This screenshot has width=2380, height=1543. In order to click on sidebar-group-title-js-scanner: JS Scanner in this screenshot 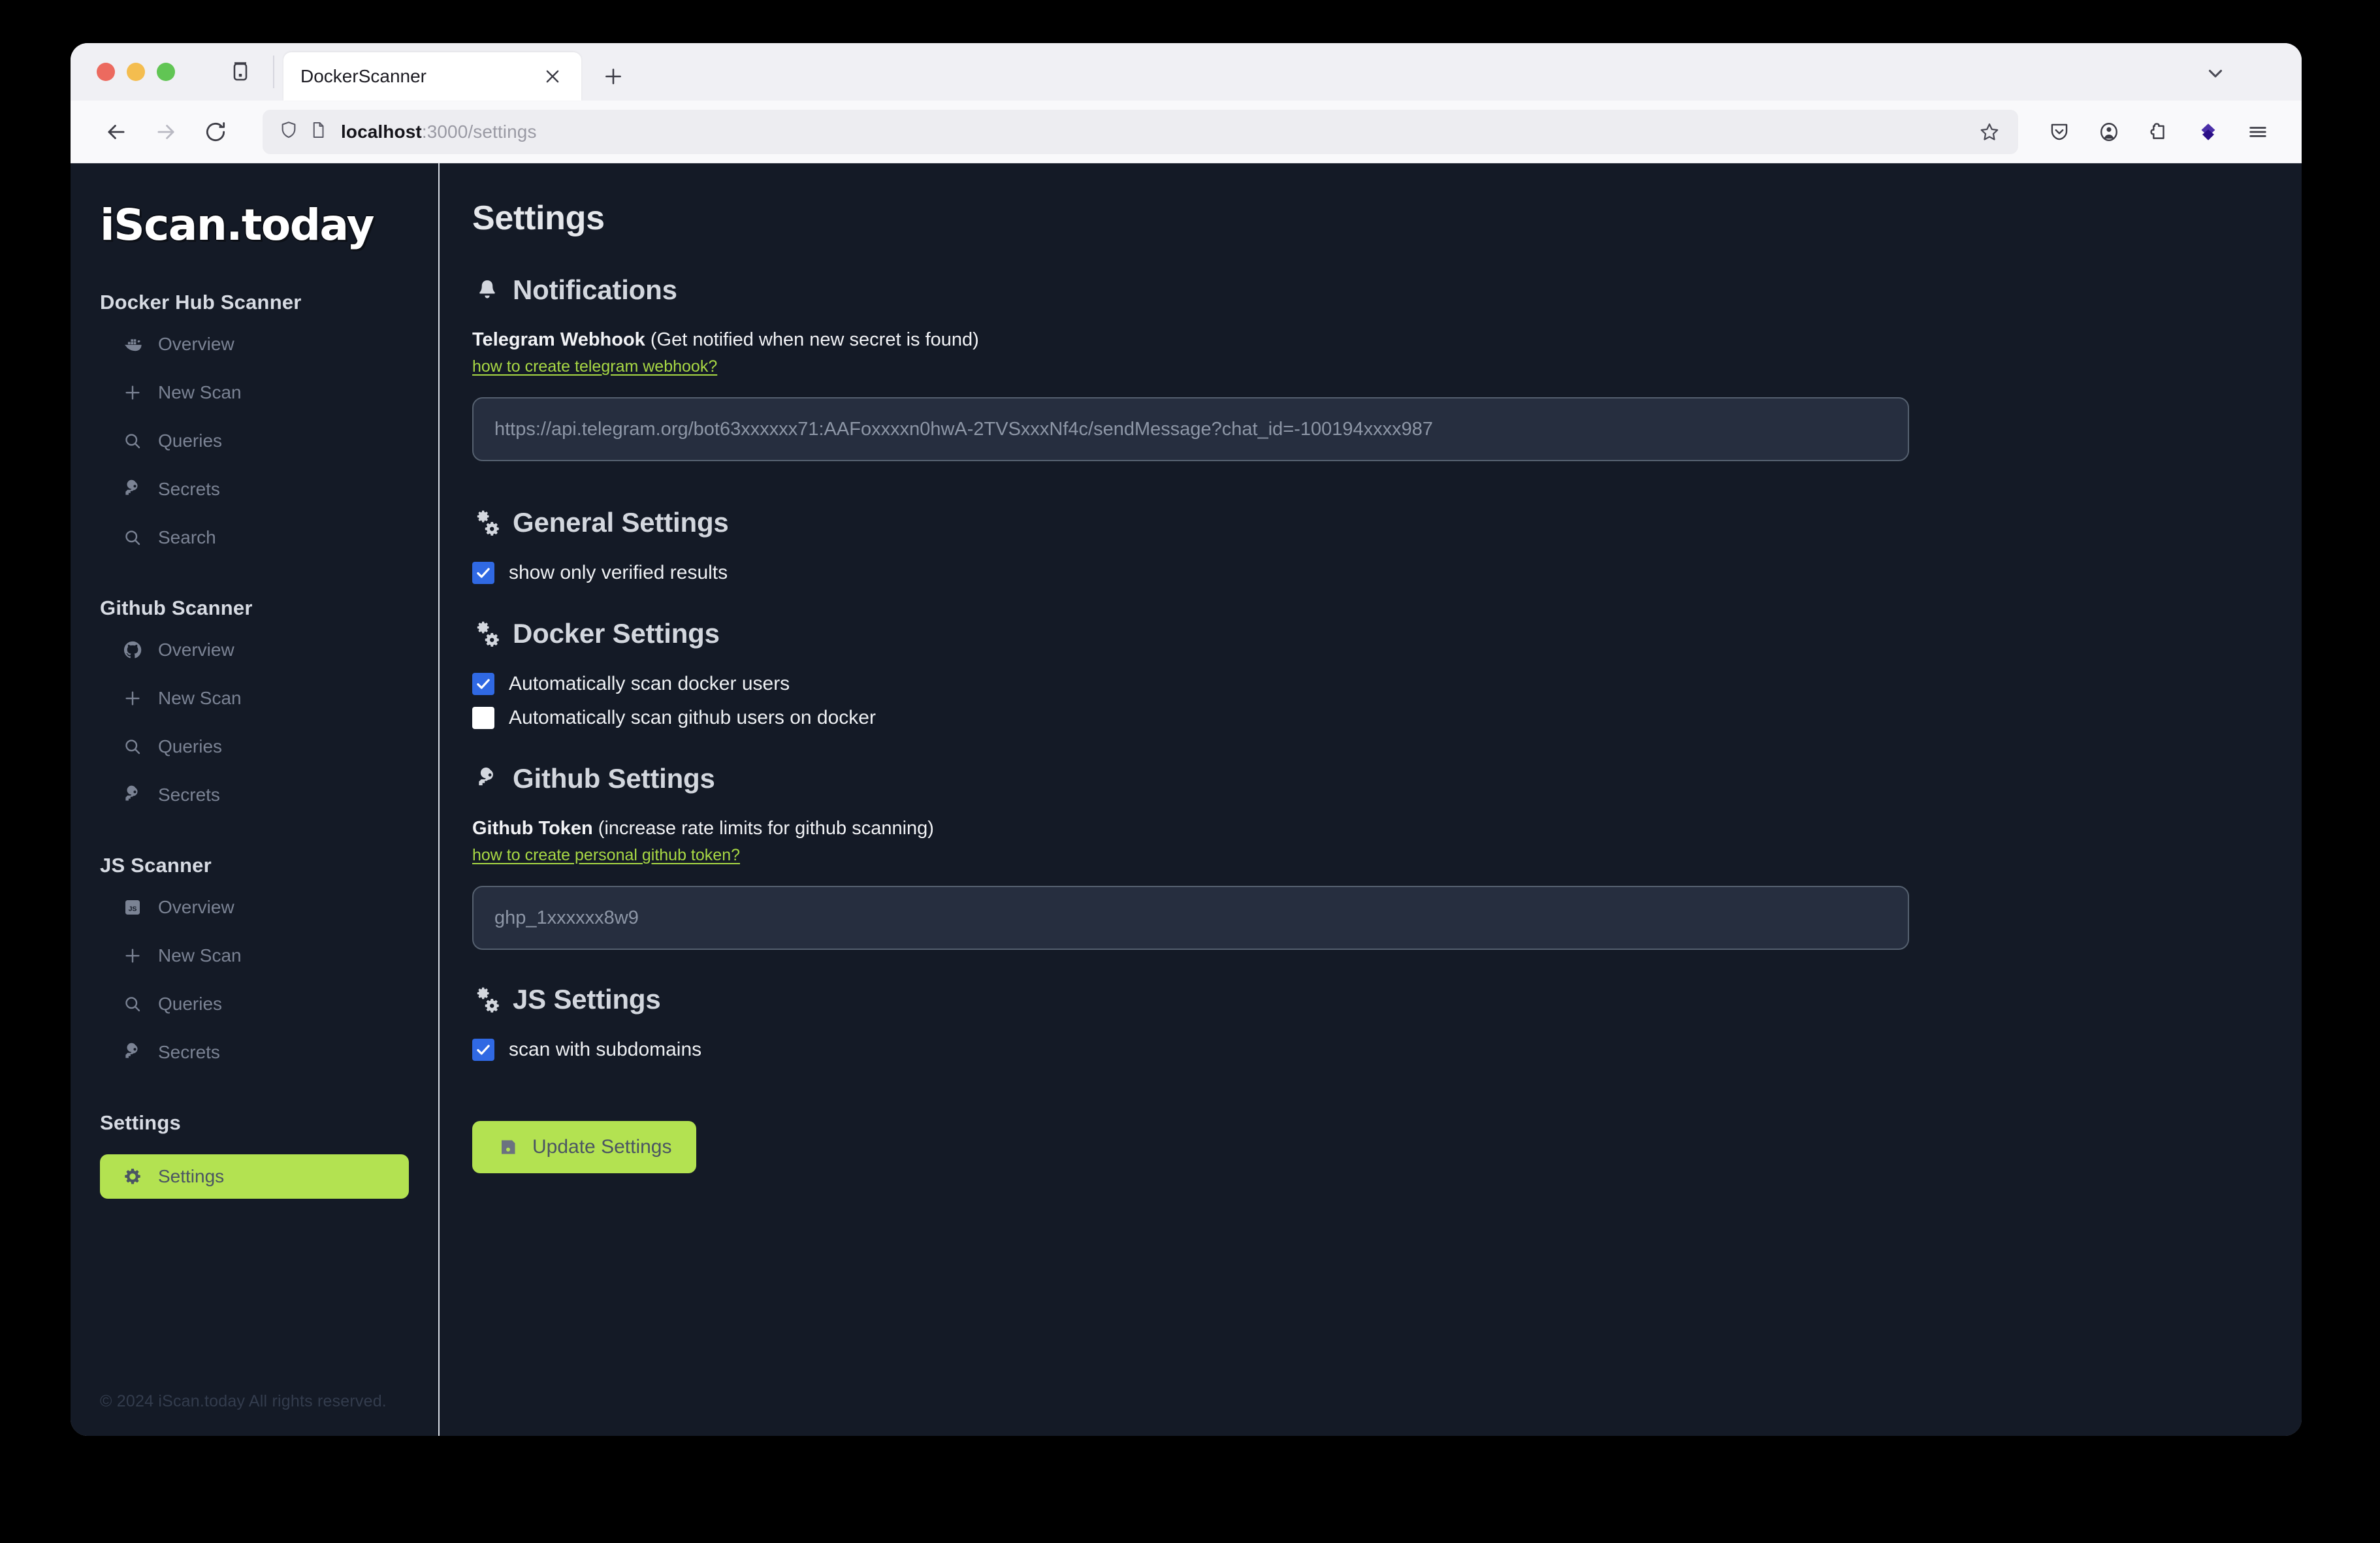, I will do `click(156, 865)`.